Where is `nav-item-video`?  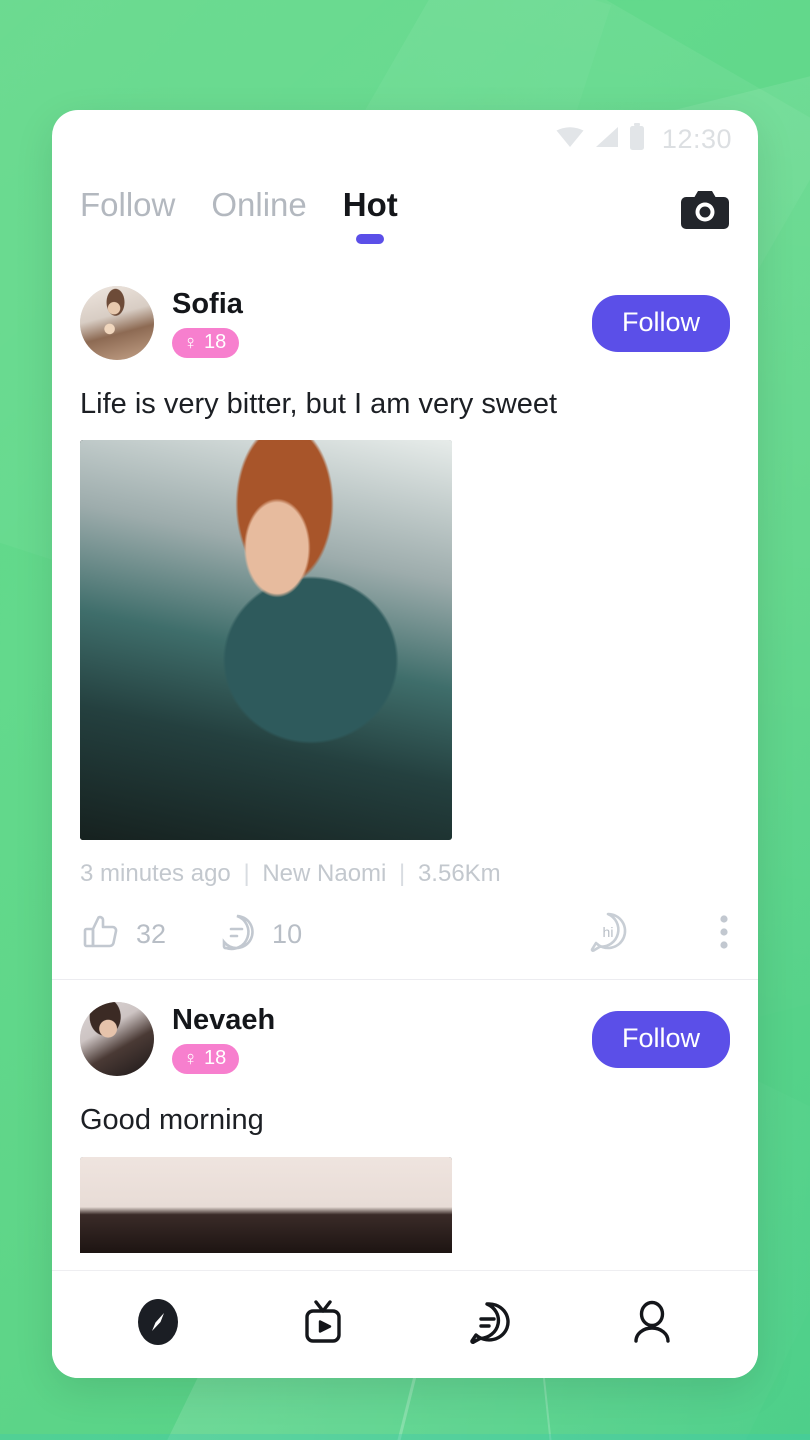 nav-item-video is located at coordinates (323, 1324).